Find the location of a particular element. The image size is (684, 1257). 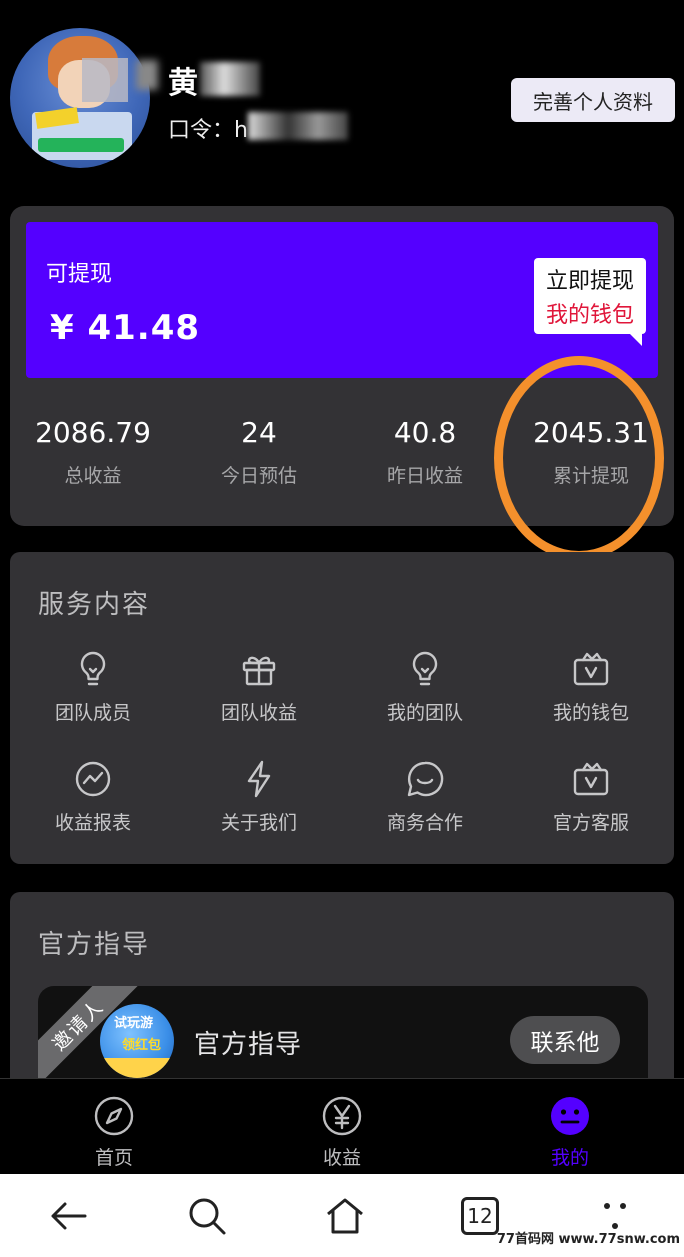

home-icon is located at coordinates (345, 1216).